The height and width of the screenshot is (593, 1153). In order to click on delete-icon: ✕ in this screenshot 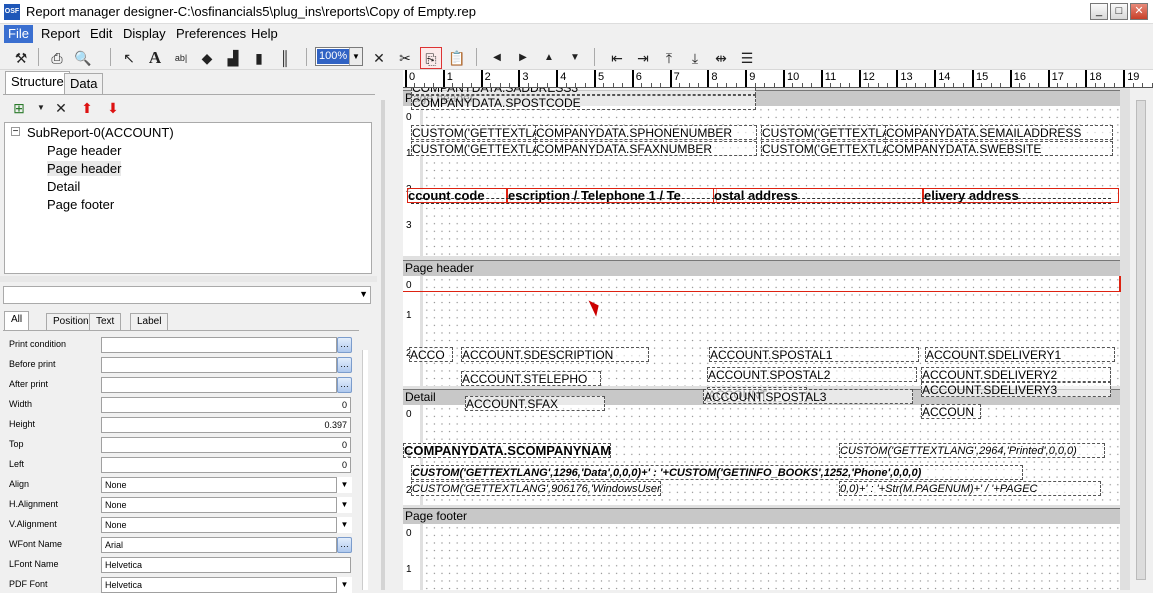, I will do `click(379, 58)`.